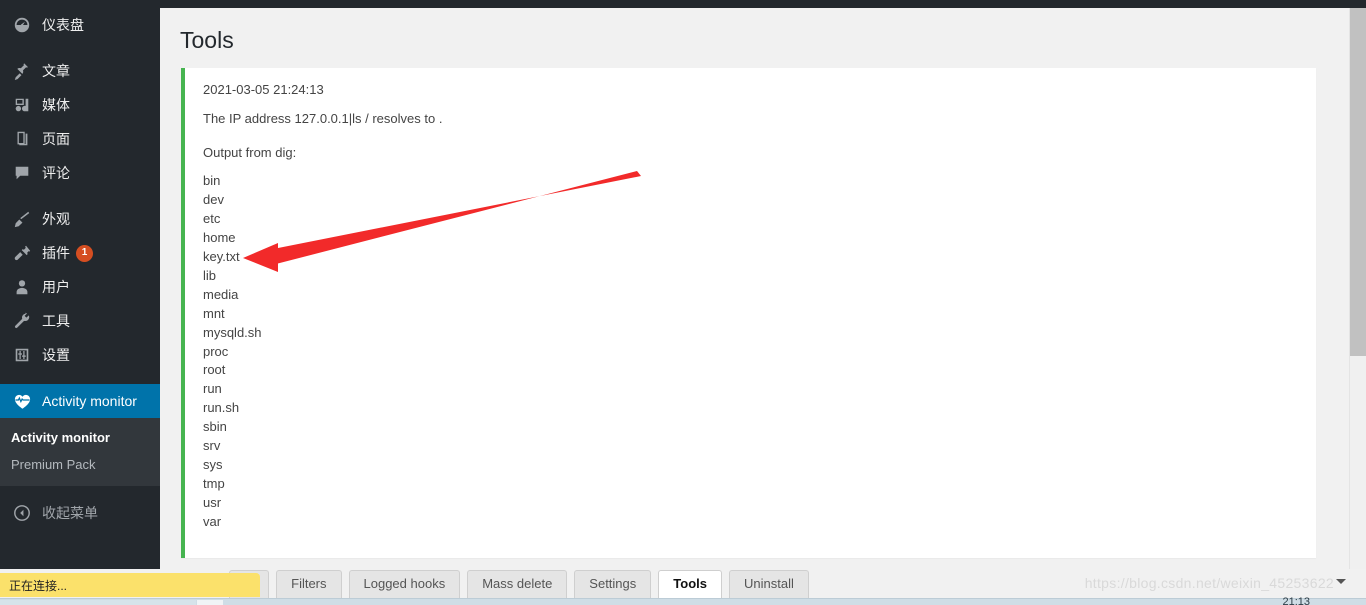 The width and height of the screenshot is (1366, 605). Describe the element at coordinates (683, 4) in the screenshot. I see `admin-bar` at that location.